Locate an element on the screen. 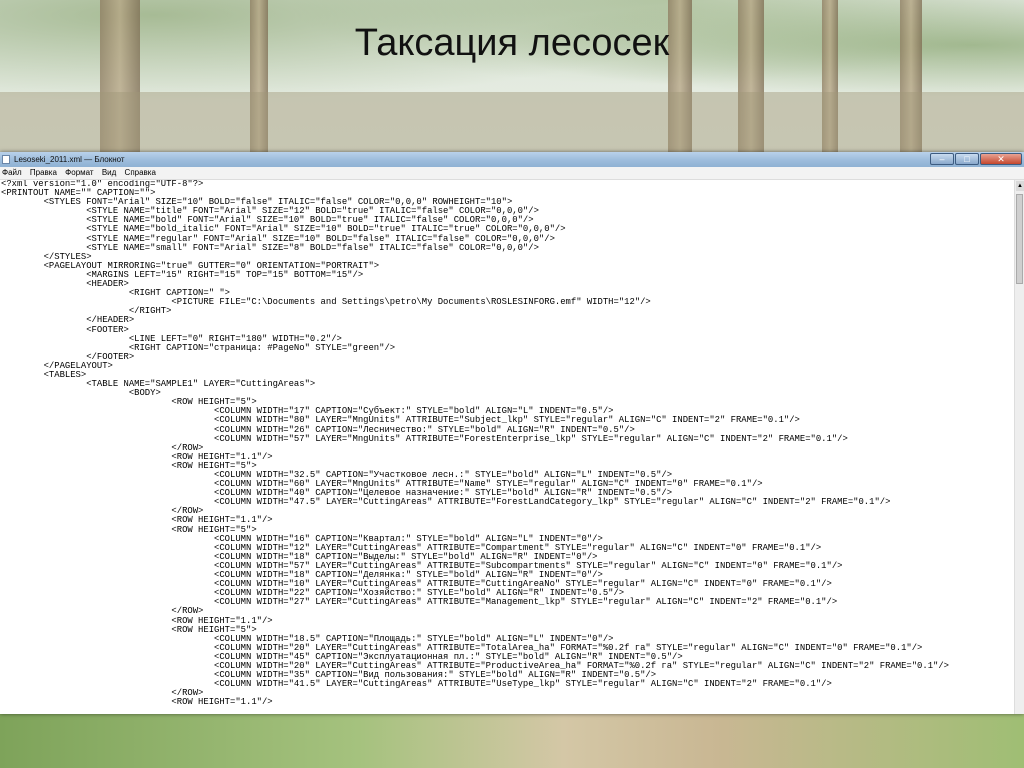 The height and width of the screenshot is (768, 1024). minimize-button: – is located at coordinates (942, 159).